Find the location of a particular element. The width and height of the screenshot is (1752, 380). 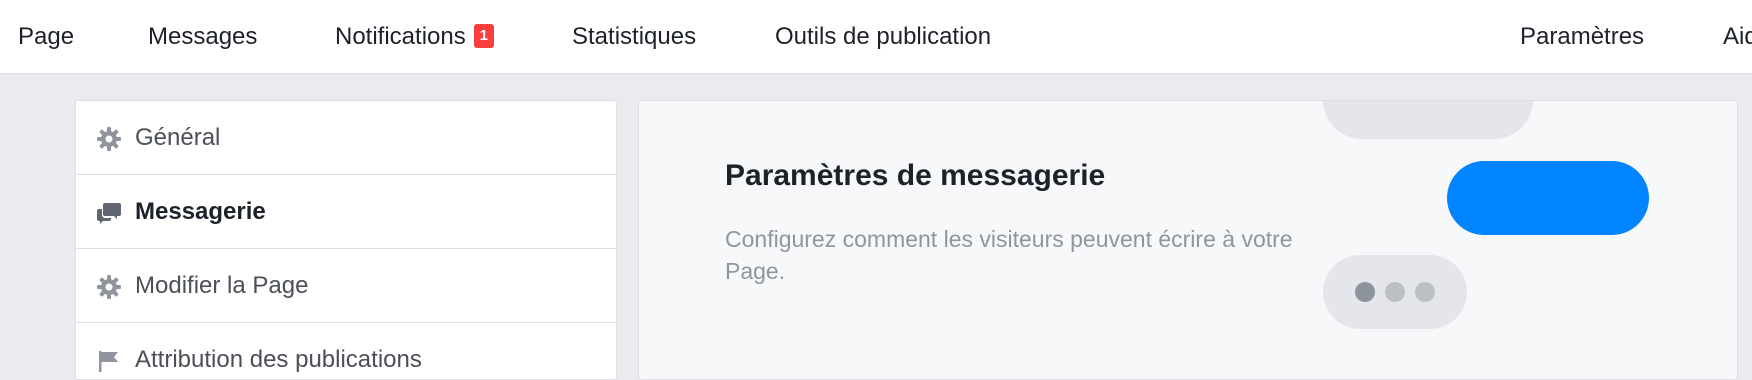

nav-tab-parametres: Paramètres is located at coordinates (1582, 37).